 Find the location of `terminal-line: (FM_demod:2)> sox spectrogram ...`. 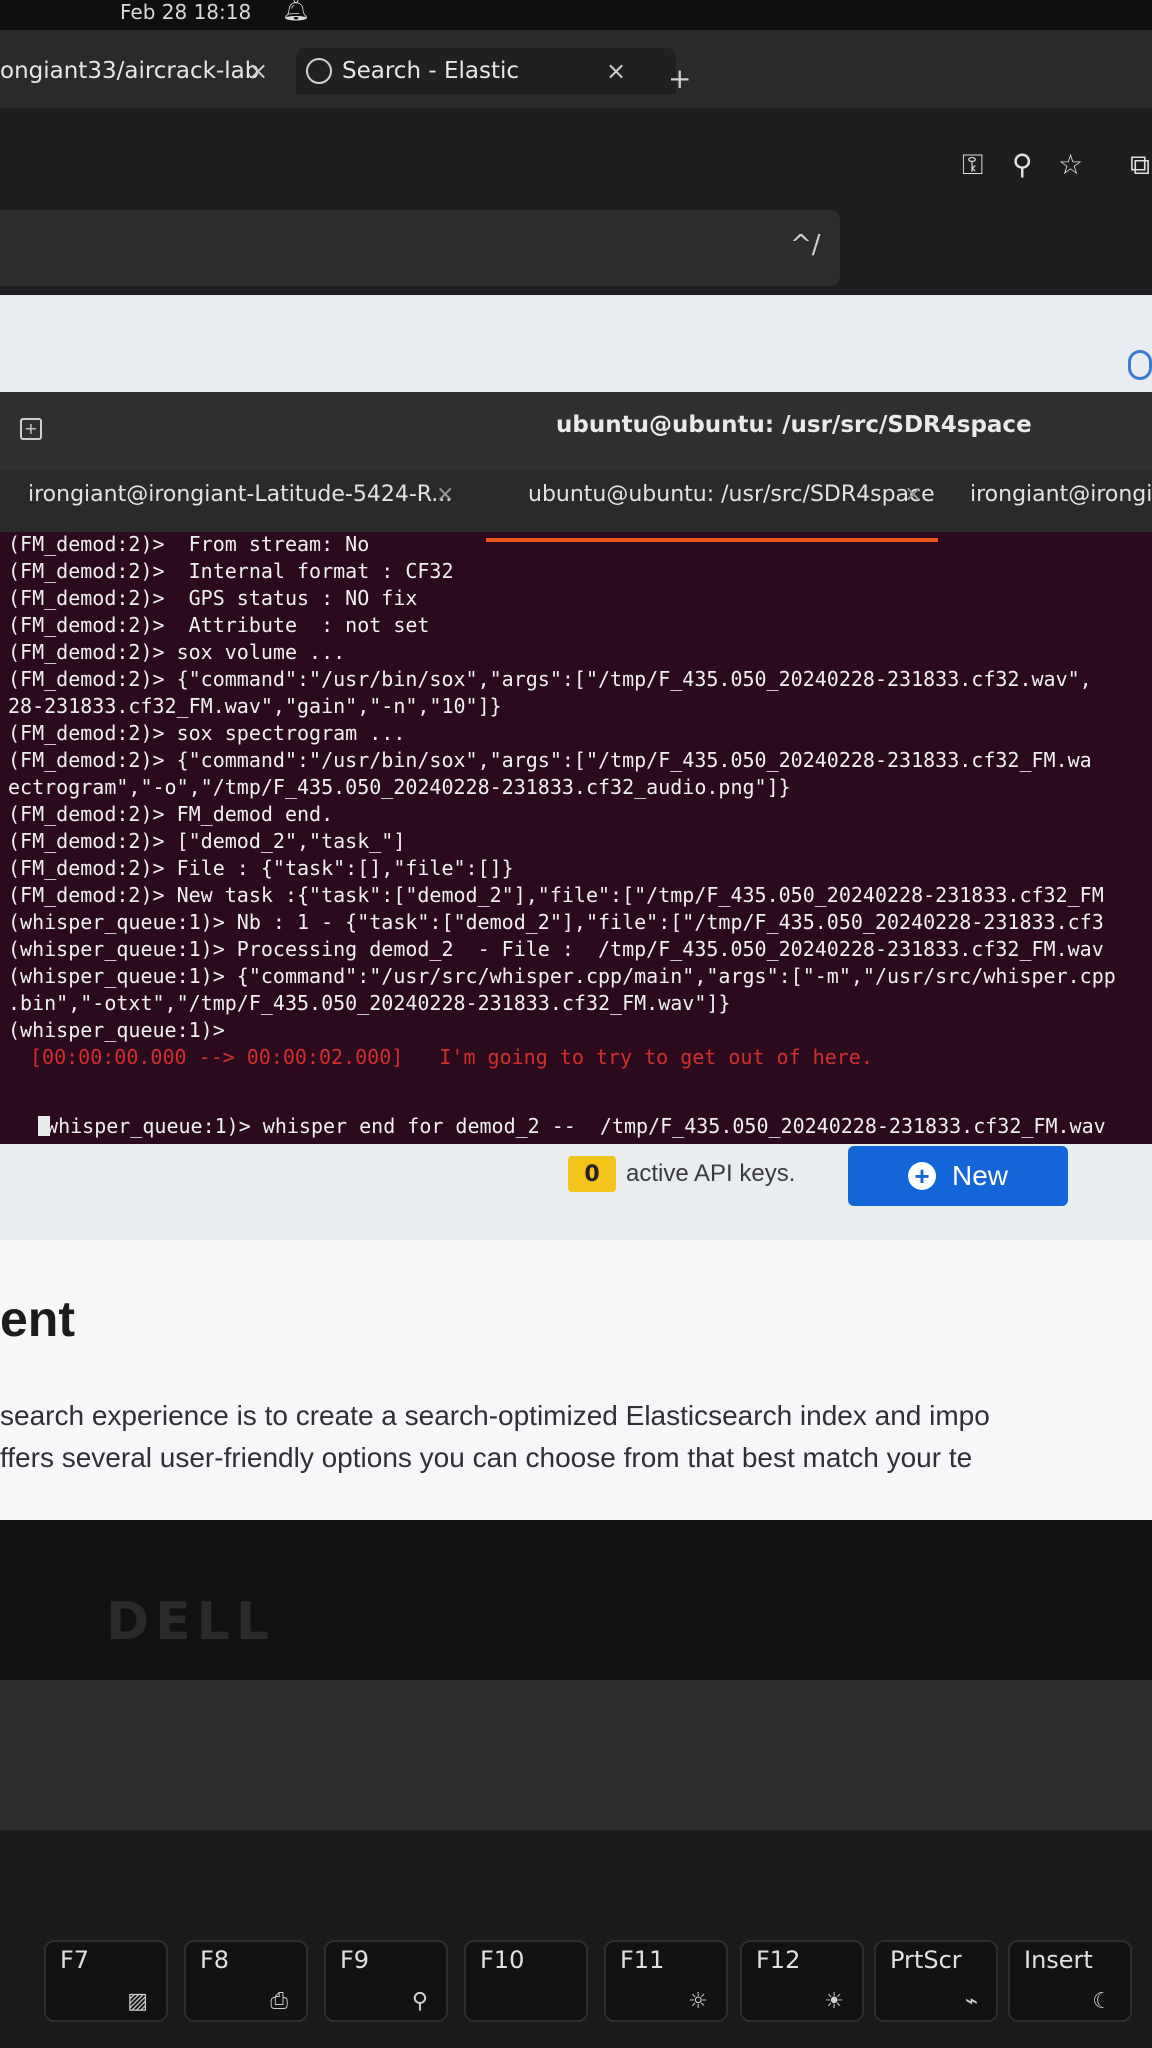

terminal-line: (FM_demod:2)> sox spectrogram ... is located at coordinates (207, 733).